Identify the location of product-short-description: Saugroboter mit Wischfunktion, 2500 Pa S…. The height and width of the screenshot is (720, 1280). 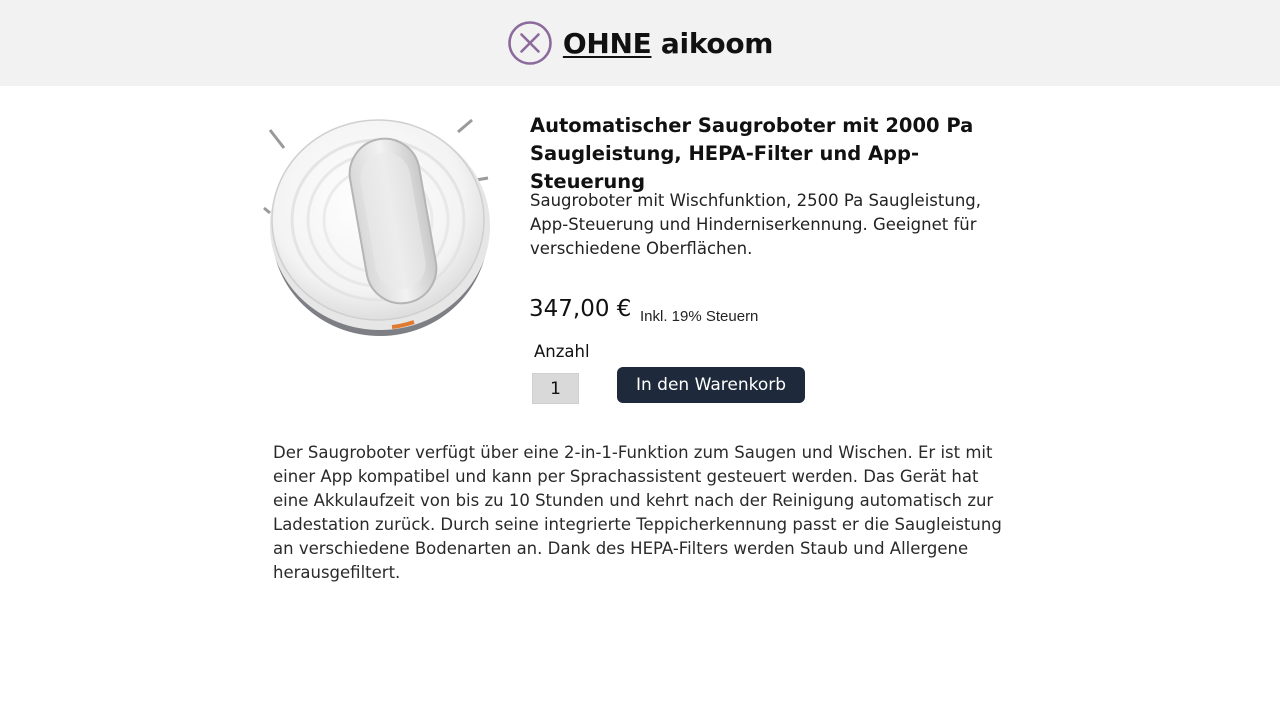
(755, 224).